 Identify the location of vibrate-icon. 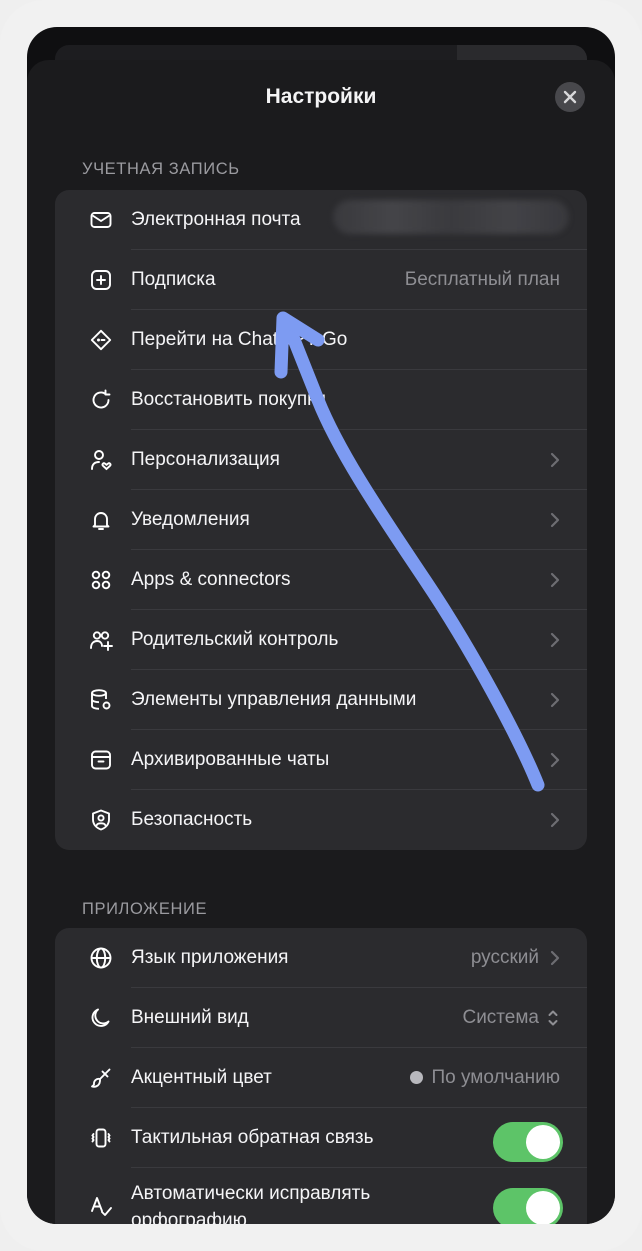
(101, 1138).